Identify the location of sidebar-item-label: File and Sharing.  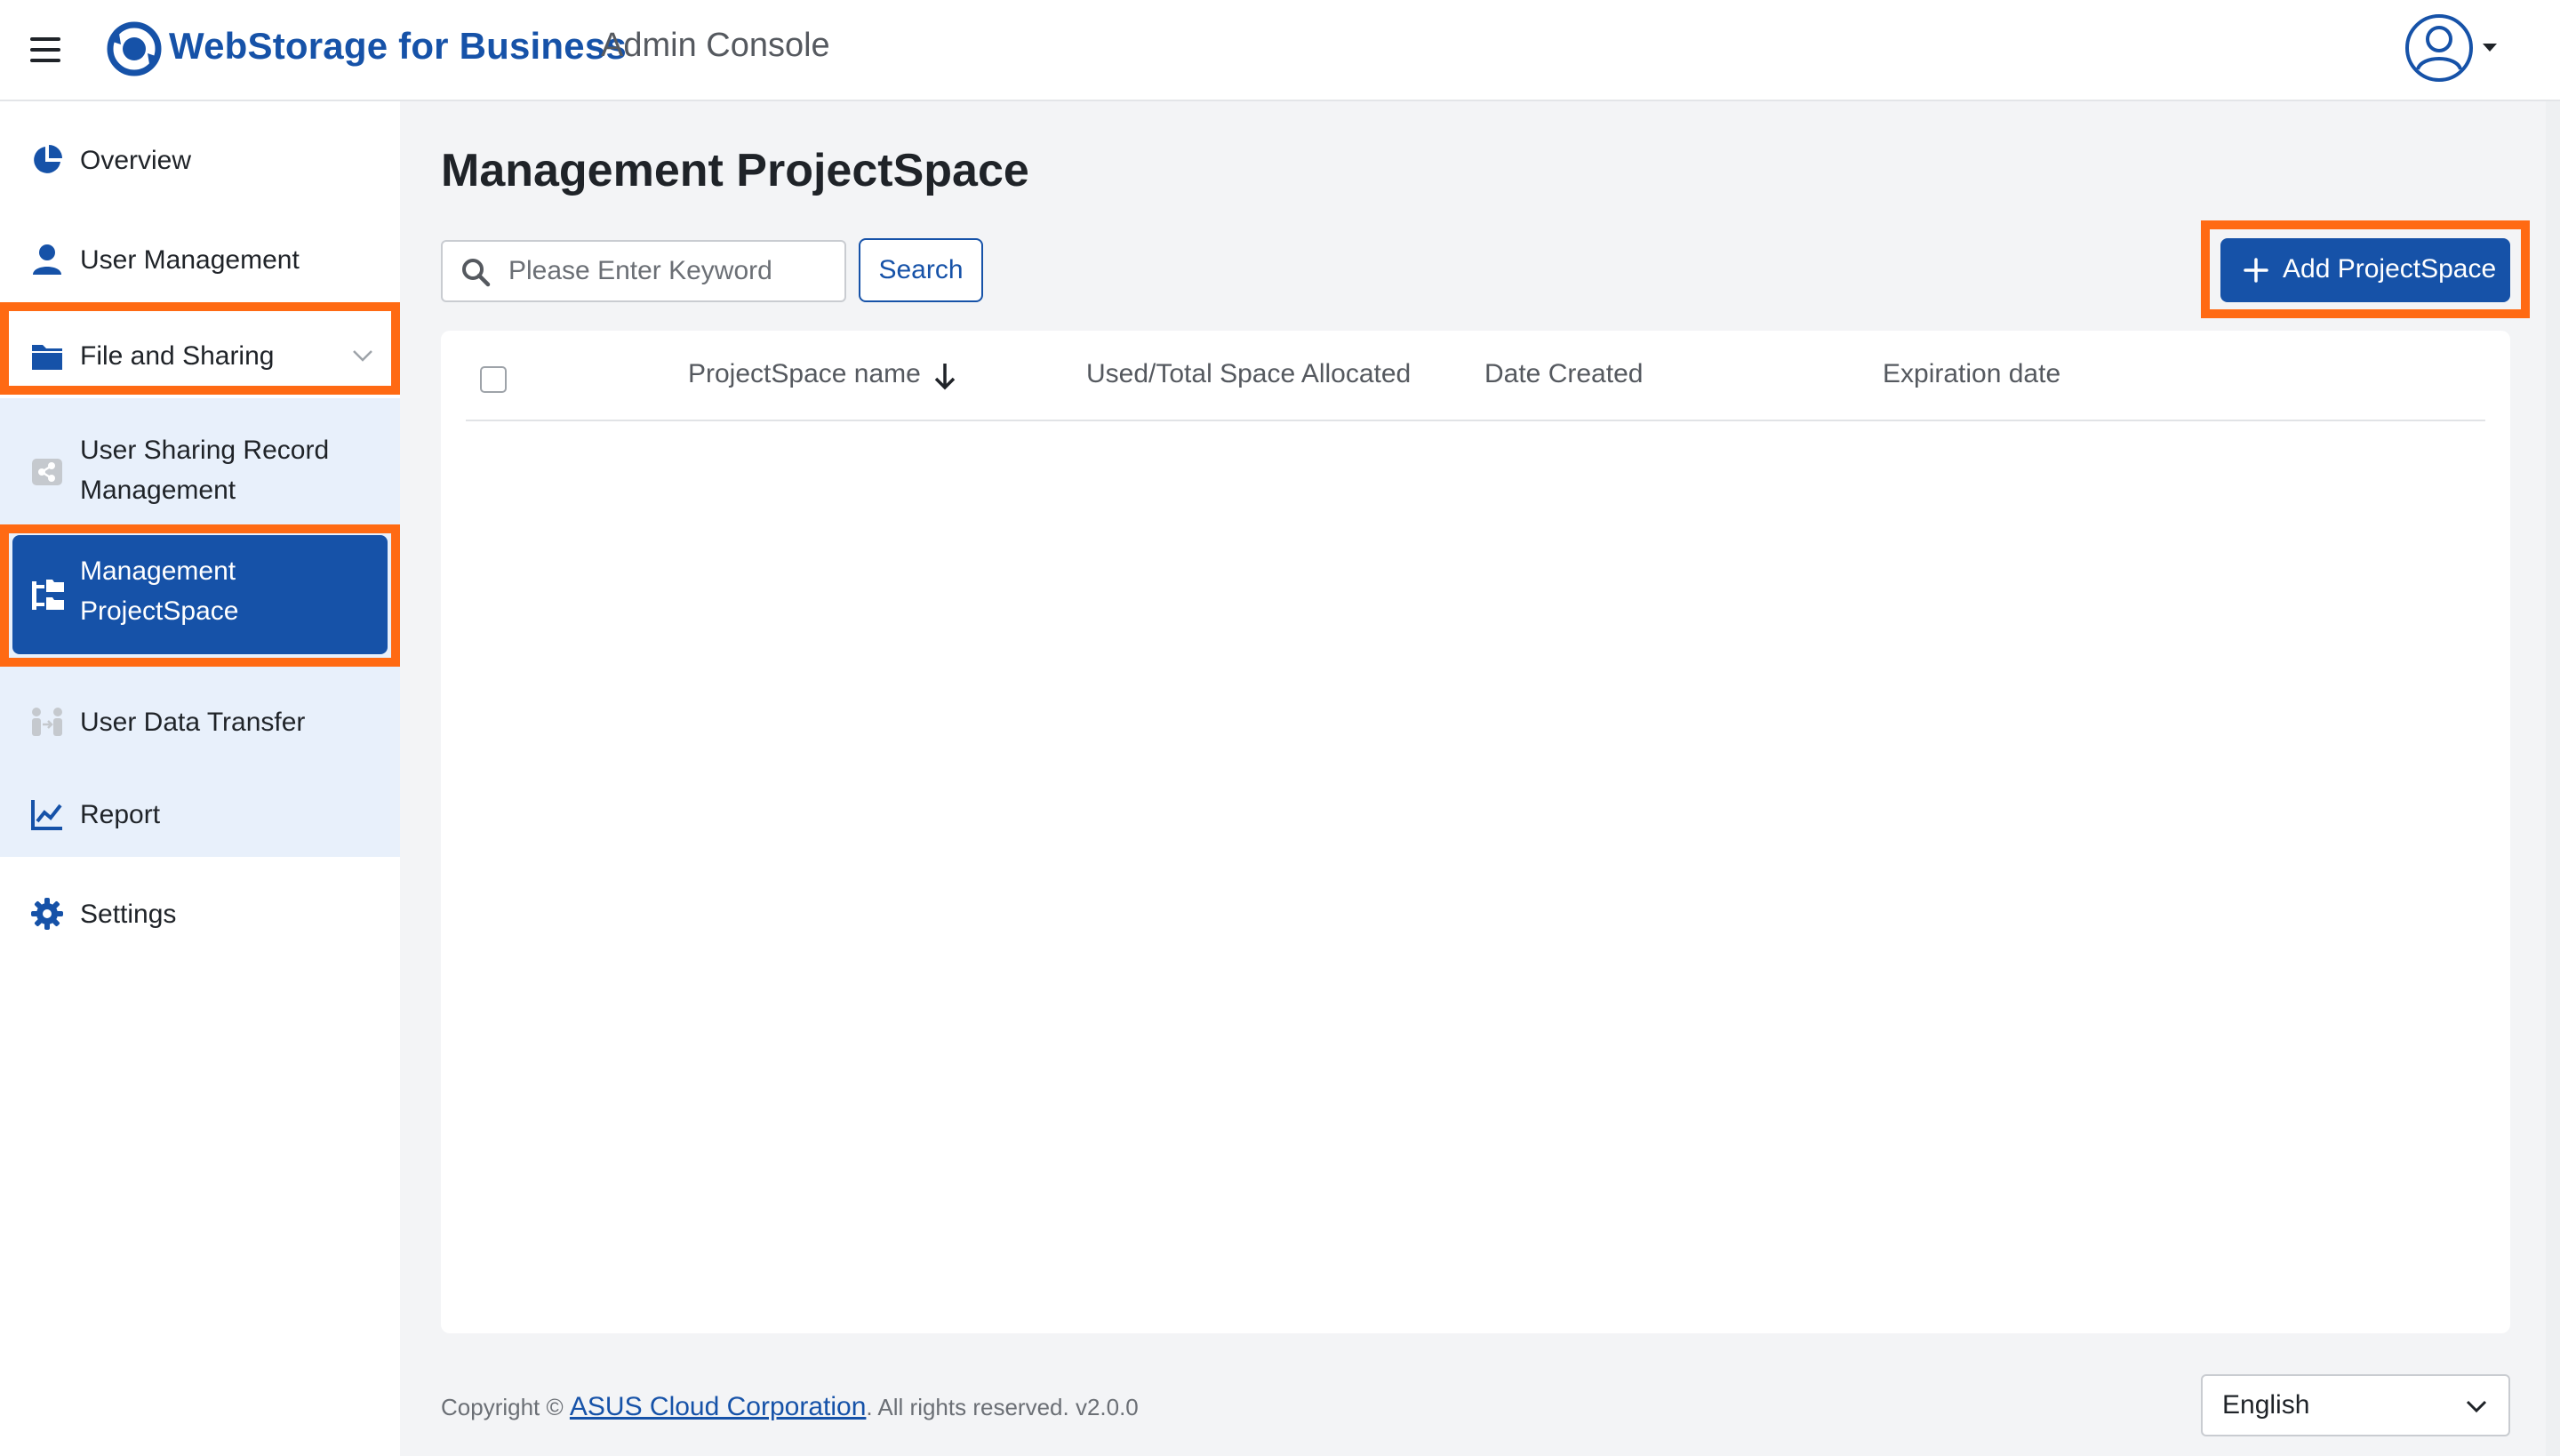
(177, 356).